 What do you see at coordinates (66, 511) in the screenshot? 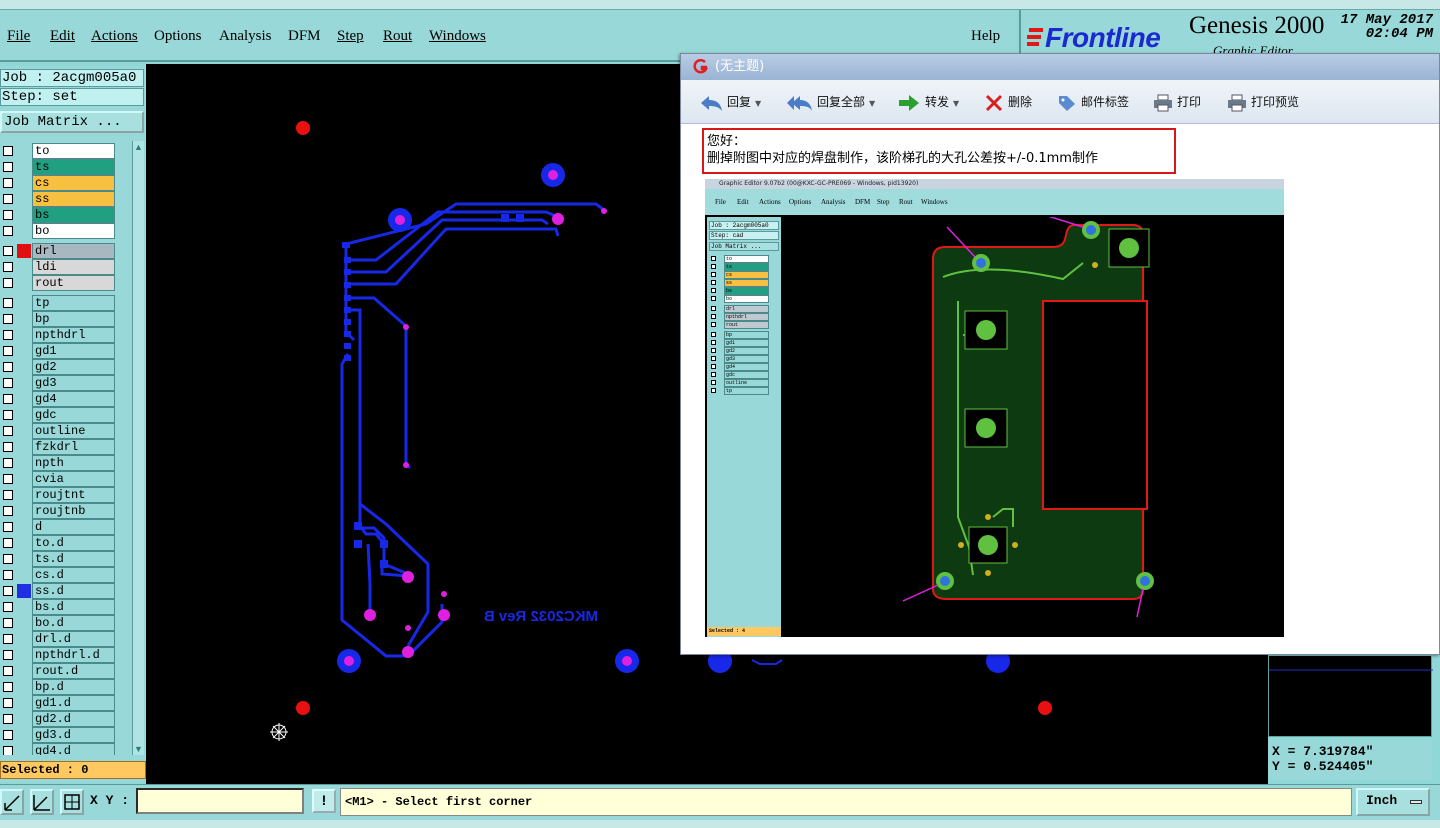
I see `layer-row: roujtnb` at bounding box center [66, 511].